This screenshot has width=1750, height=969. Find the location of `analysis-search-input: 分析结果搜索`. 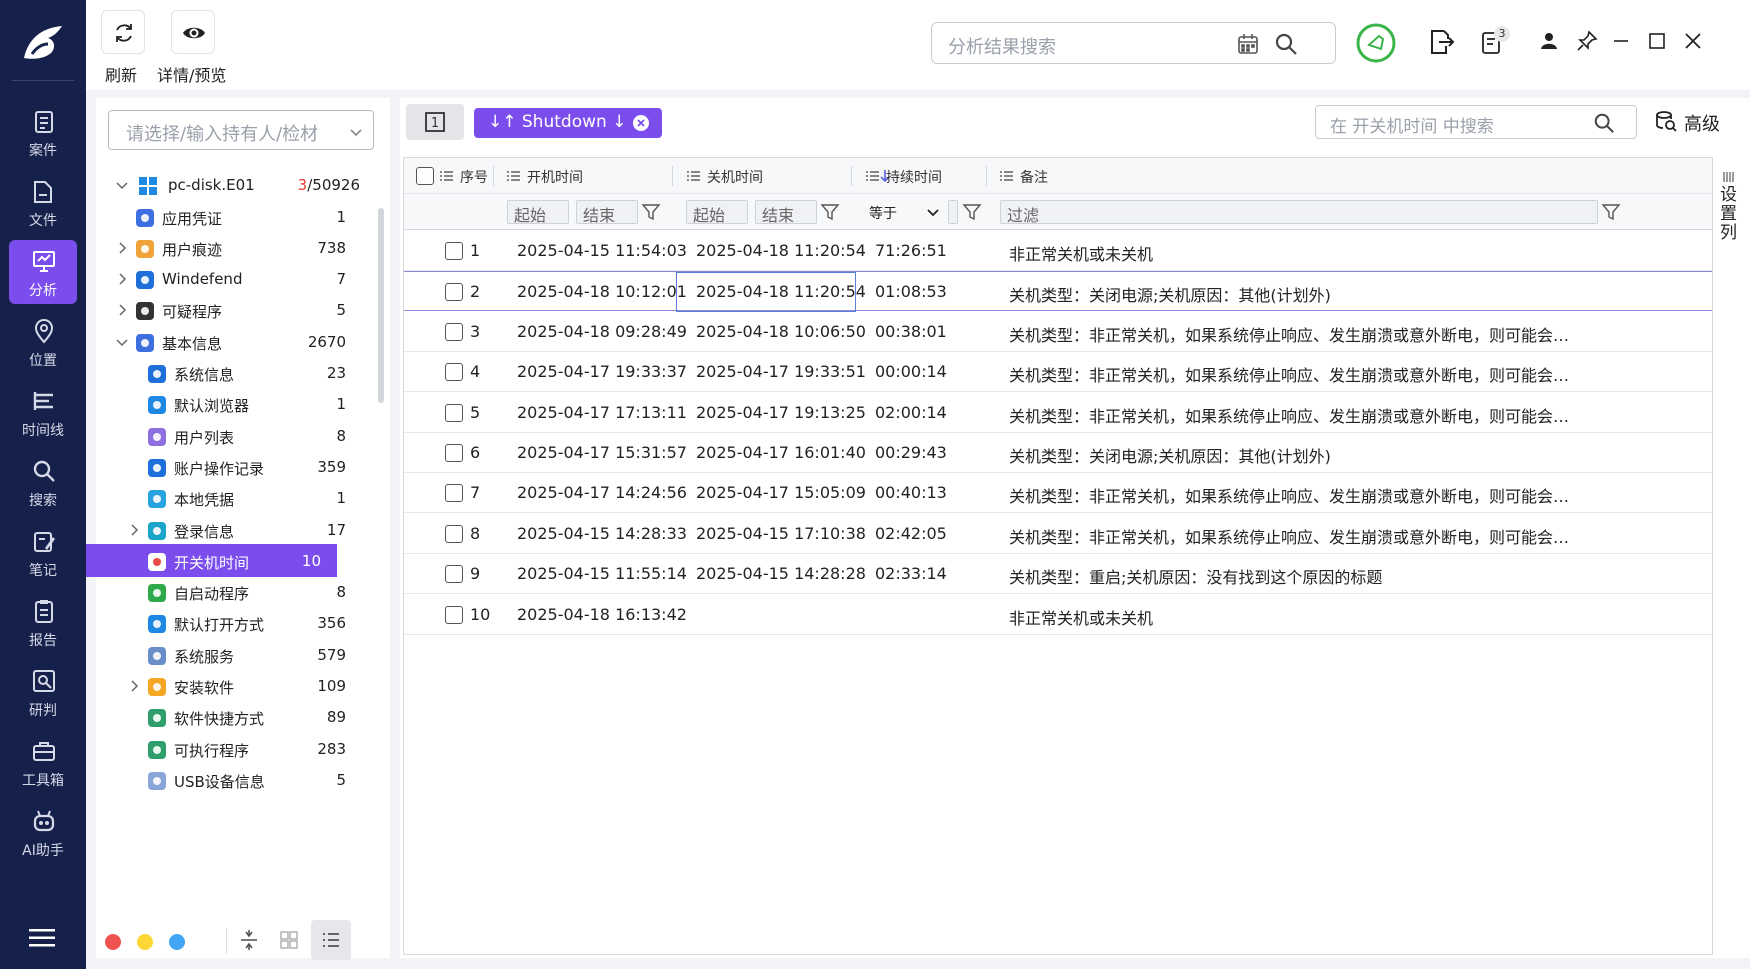

analysis-search-input: 分析结果搜索 is located at coordinates (1133, 43).